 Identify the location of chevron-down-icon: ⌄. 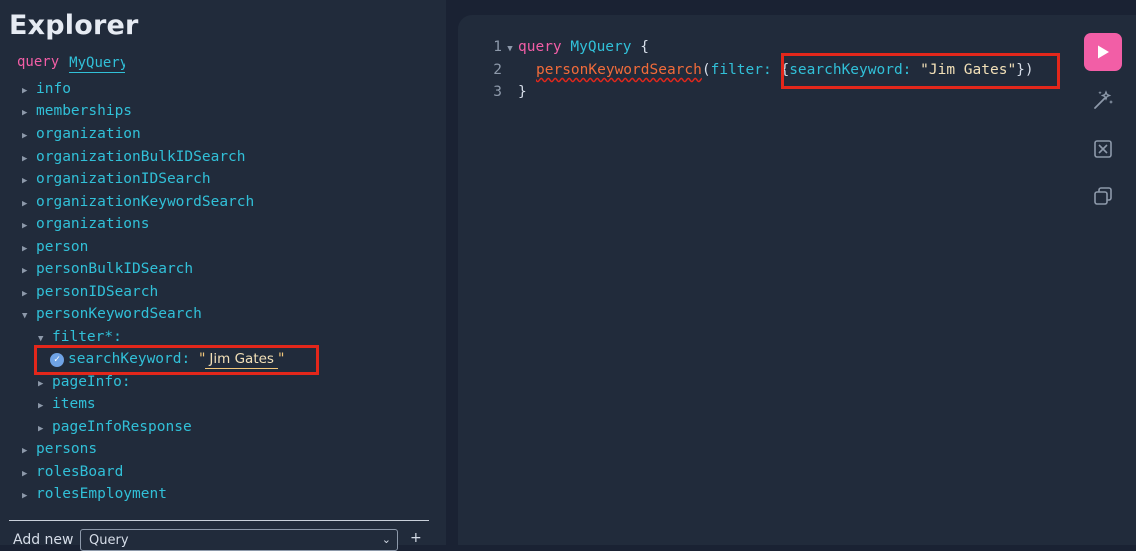
(386, 539).